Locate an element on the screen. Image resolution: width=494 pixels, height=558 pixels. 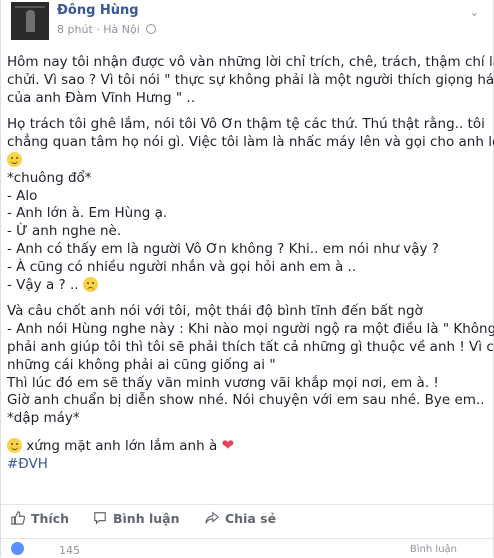
closing-paragraph: xứng mặt anh lớn lắm anh à ❤ #ĐVH is located at coordinates (246, 454).